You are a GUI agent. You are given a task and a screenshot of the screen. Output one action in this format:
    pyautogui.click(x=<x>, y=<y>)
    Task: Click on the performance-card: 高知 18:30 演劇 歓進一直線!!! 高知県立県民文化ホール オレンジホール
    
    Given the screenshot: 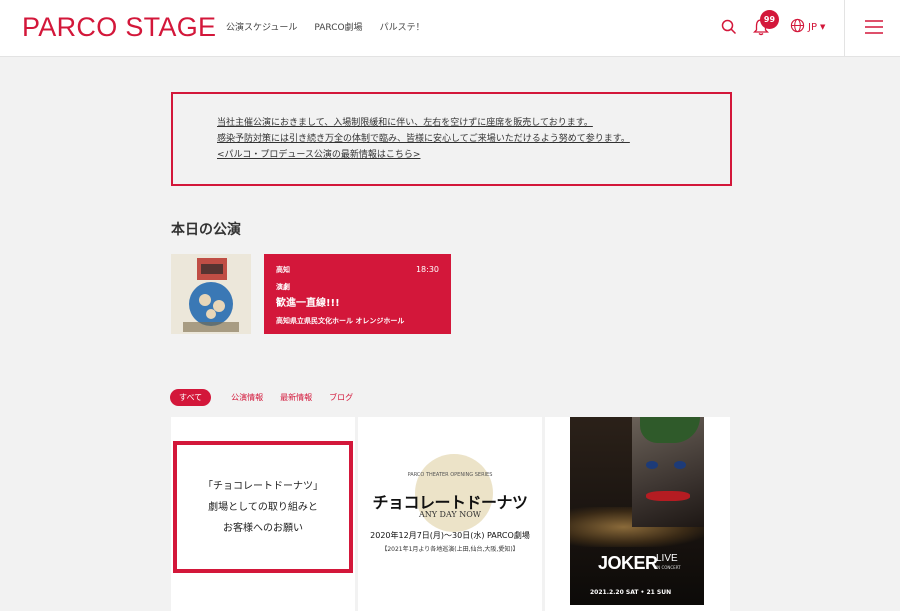 What is the action you would take?
    pyautogui.click(x=357, y=294)
    